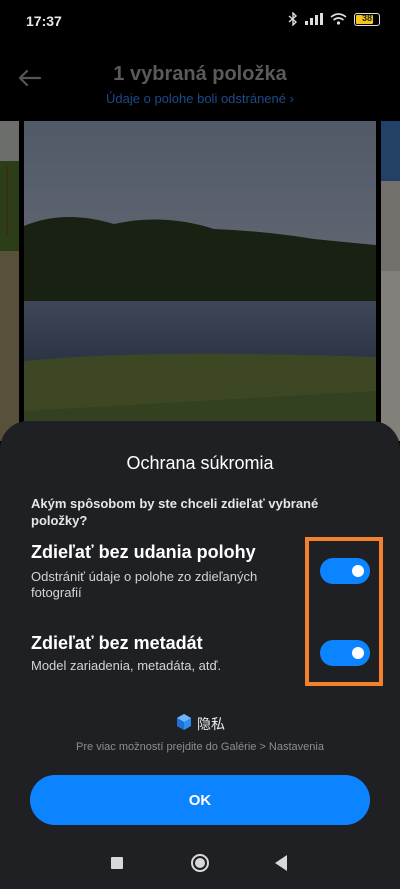  I want to click on privacy-cube-icon, so click(184, 723).